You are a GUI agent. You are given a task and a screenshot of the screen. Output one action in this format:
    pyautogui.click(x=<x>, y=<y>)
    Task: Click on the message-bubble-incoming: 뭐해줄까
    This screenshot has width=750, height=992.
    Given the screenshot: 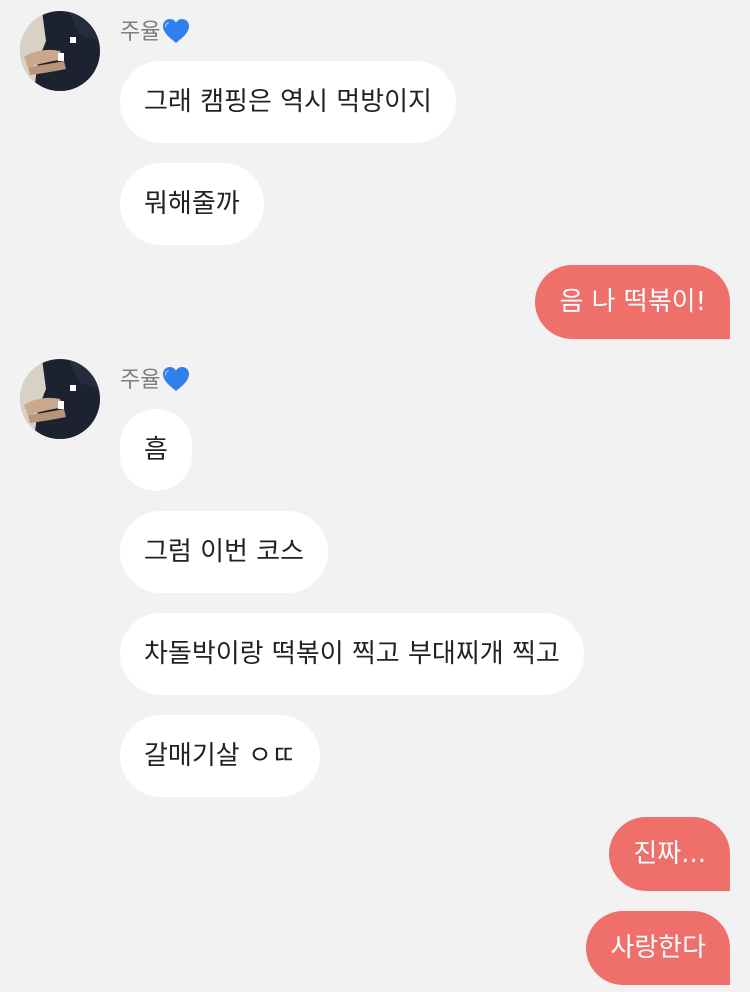 What is the action you would take?
    pyautogui.click(x=192, y=204)
    